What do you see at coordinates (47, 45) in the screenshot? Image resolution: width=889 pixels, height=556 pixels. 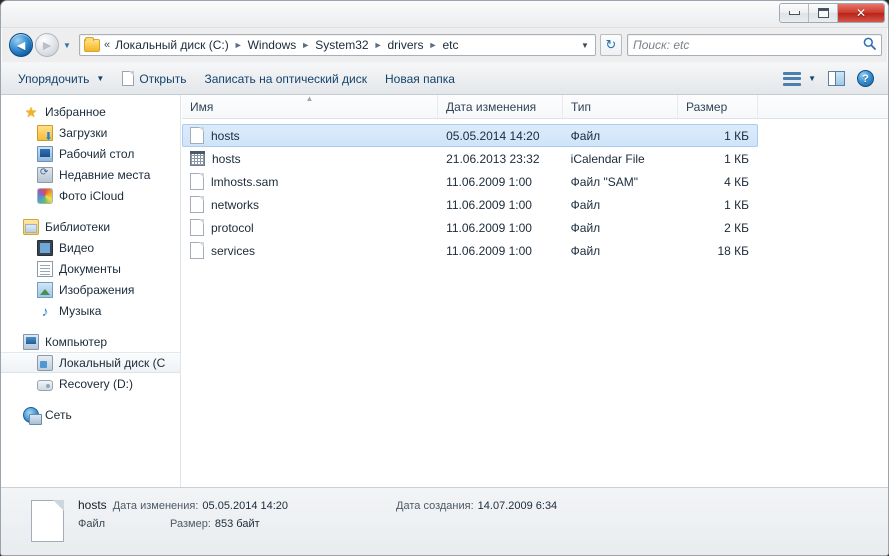 I see `forward-button: ►` at bounding box center [47, 45].